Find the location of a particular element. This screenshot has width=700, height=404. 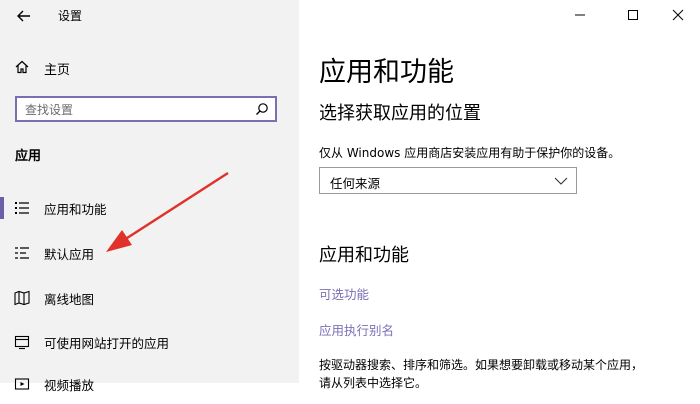

home-icon is located at coordinates (22, 67).